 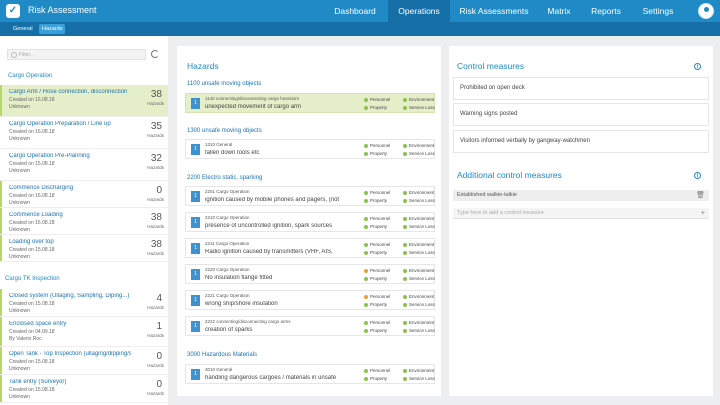 What do you see at coordinates (419, 11) in the screenshot?
I see `nav-operations: Operations` at bounding box center [419, 11].